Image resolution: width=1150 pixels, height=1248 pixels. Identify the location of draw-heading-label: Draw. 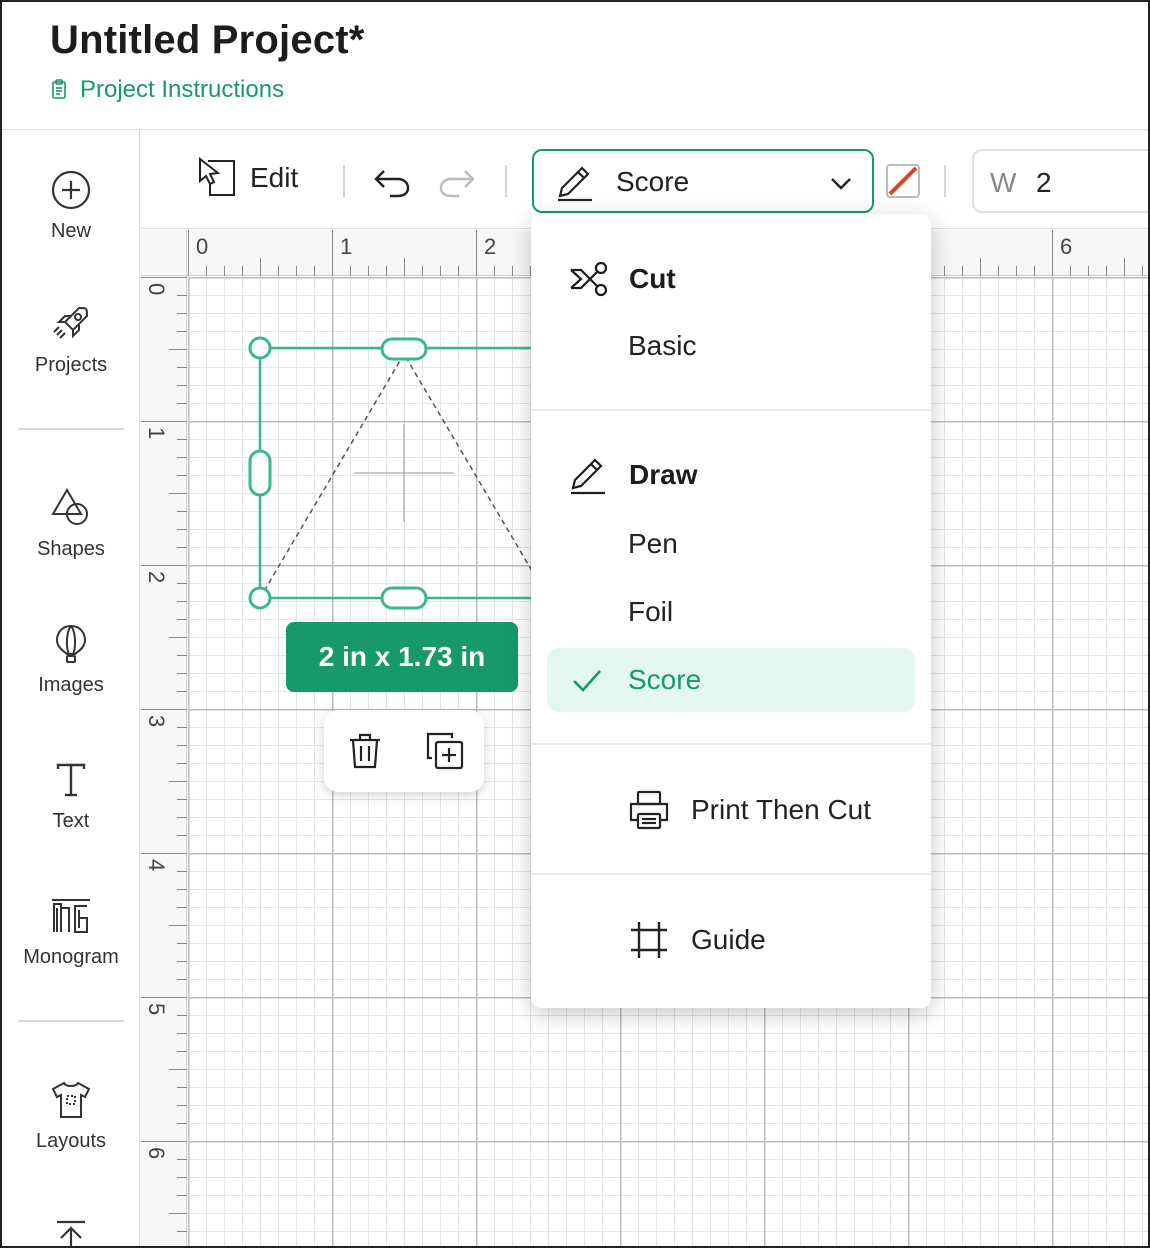
(663, 474).